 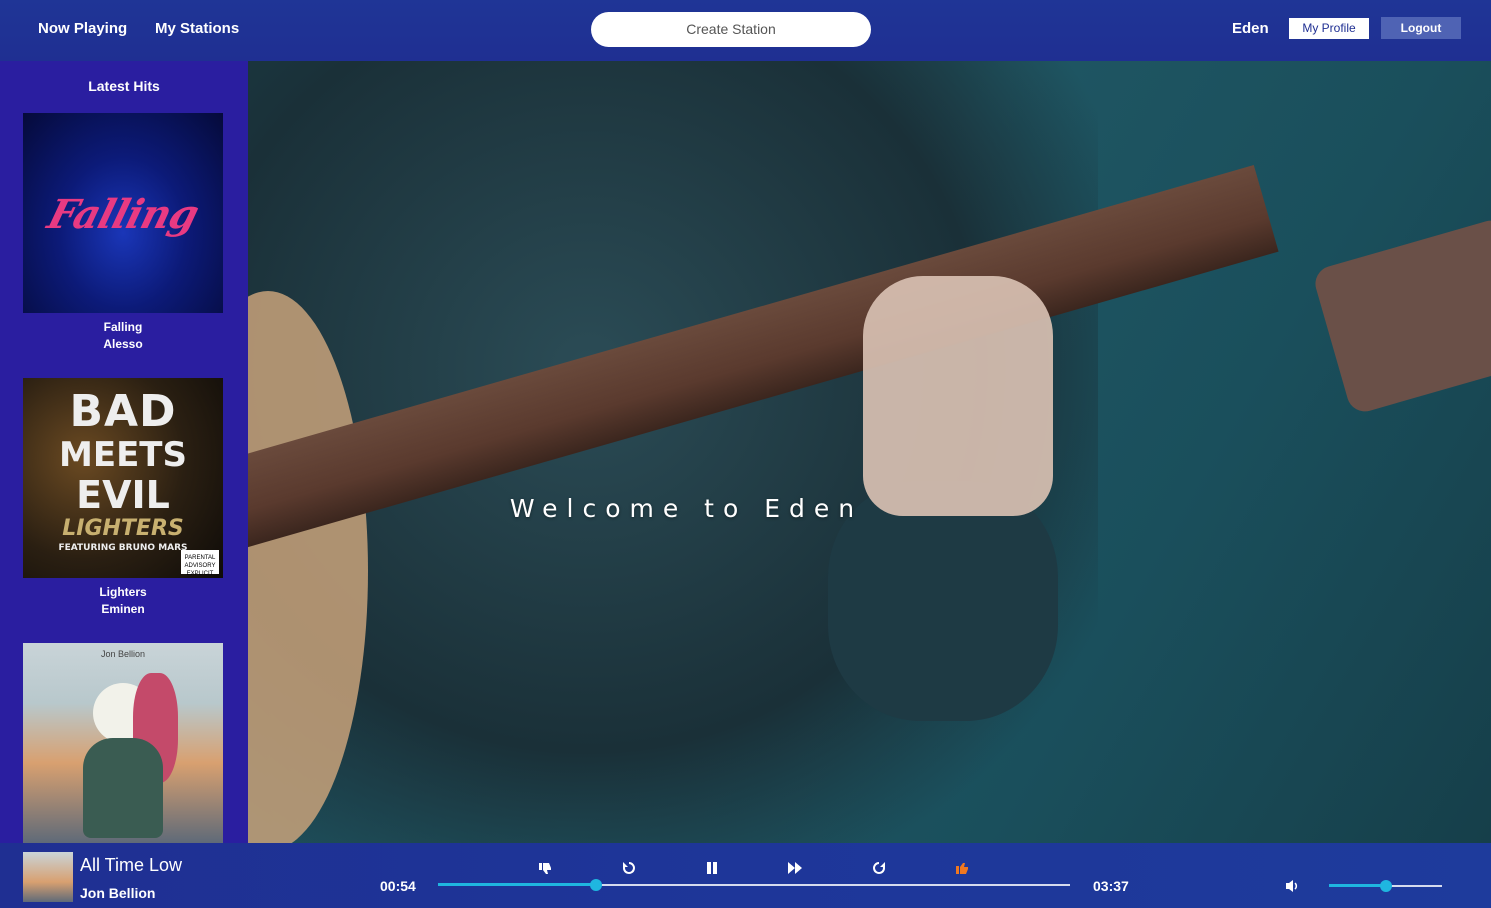 What do you see at coordinates (596, 885) in the screenshot?
I see `progress-knob` at bounding box center [596, 885].